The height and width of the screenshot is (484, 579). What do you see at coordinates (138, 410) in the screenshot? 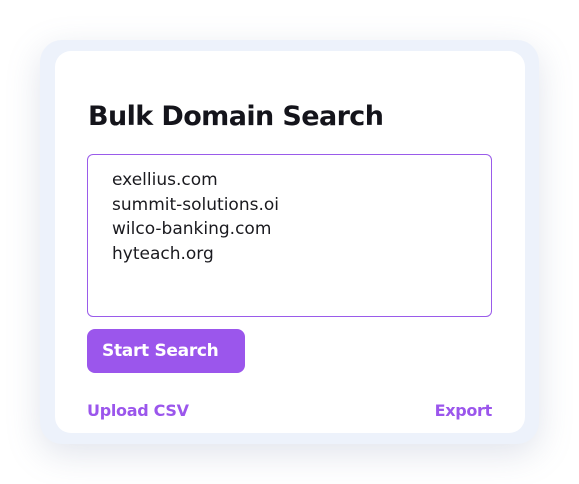
I see `upload-csv-link: Upload CSV` at bounding box center [138, 410].